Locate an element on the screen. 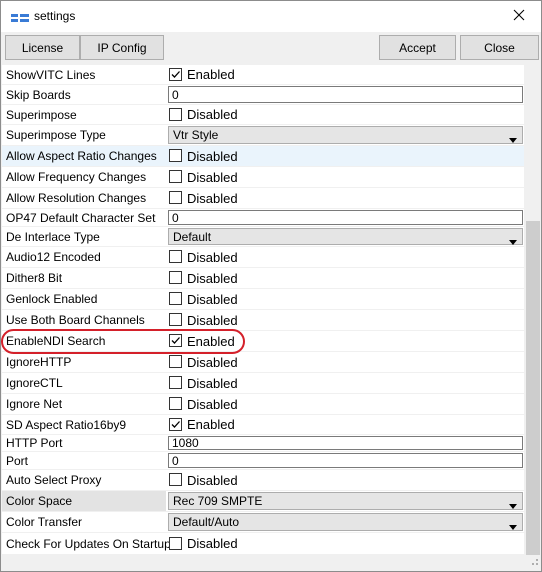  setting-row-skip-boards: Skip Boards 0 is located at coordinates (263, 95).